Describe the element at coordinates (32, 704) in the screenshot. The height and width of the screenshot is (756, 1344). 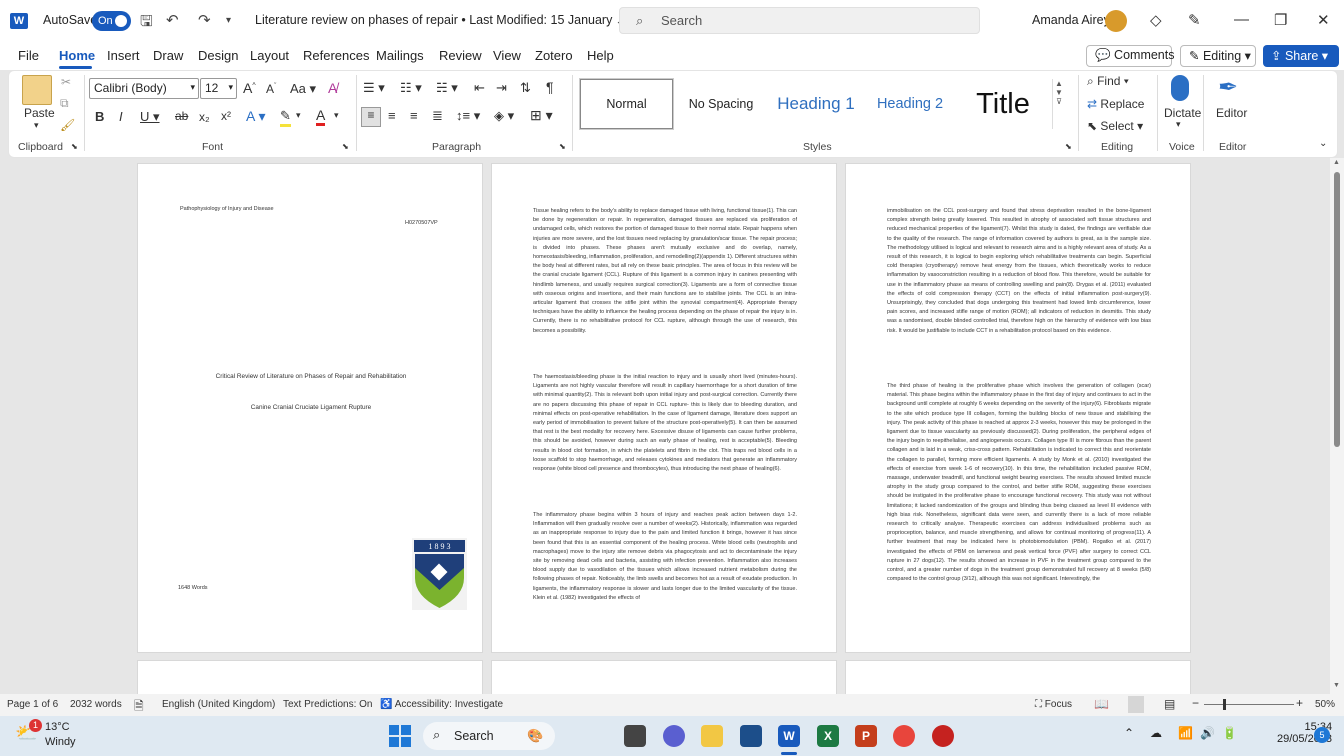
I see `page-count: Page 1 of 6` at that location.